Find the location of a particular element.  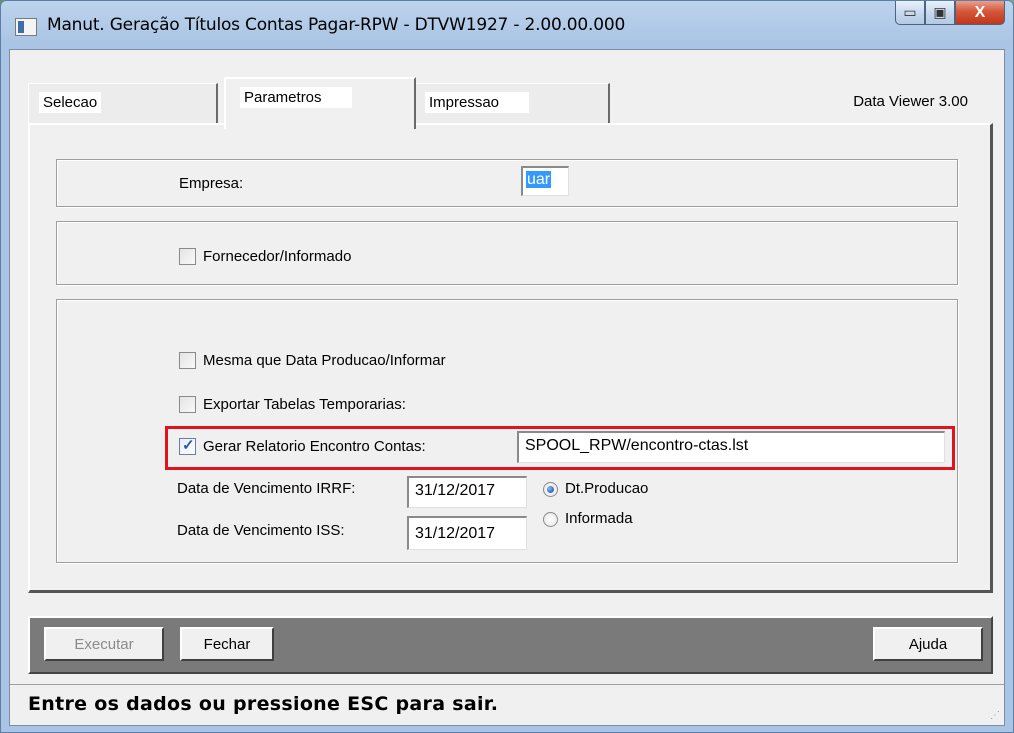

radio-dt-producao is located at coordinates (550, 489).